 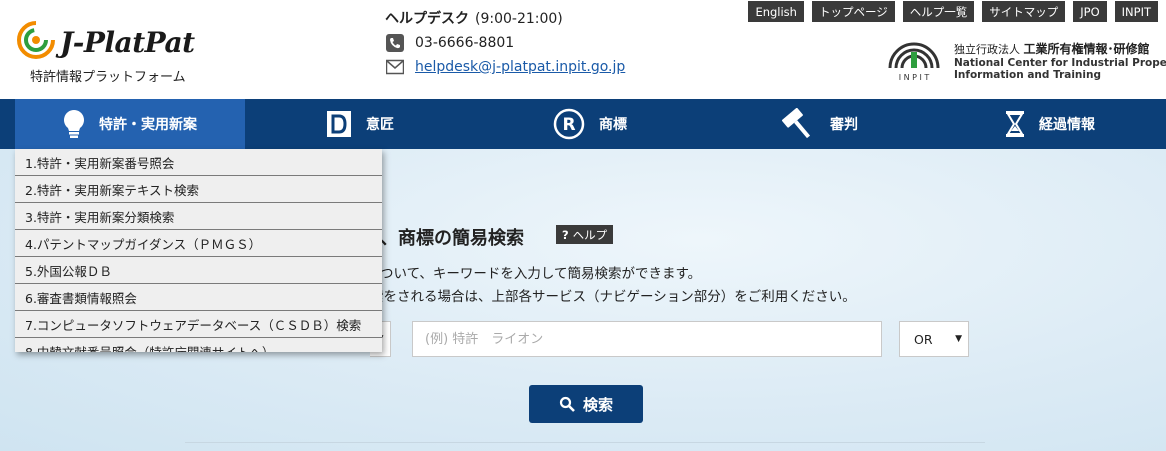 I want to click on help-button: ? ヘルプ, so click(x=585, y=234).